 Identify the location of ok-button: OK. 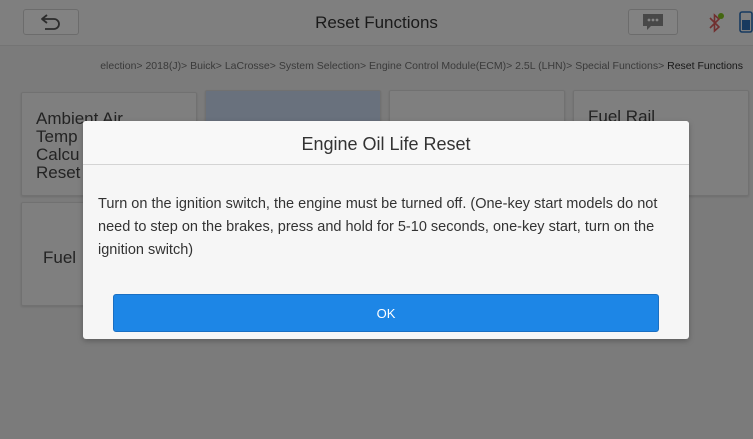
(386, 313).